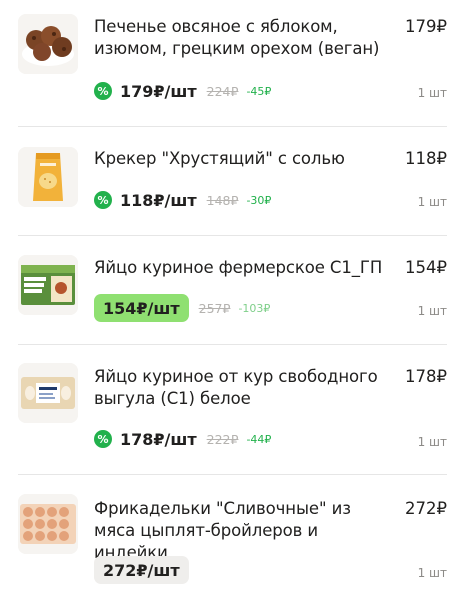 This screenshot has height=600, width=465. What do you see at coordinates (48, 177) in the screenshot?
I see `crackers-pack-image` at bounding box center [48, 177].